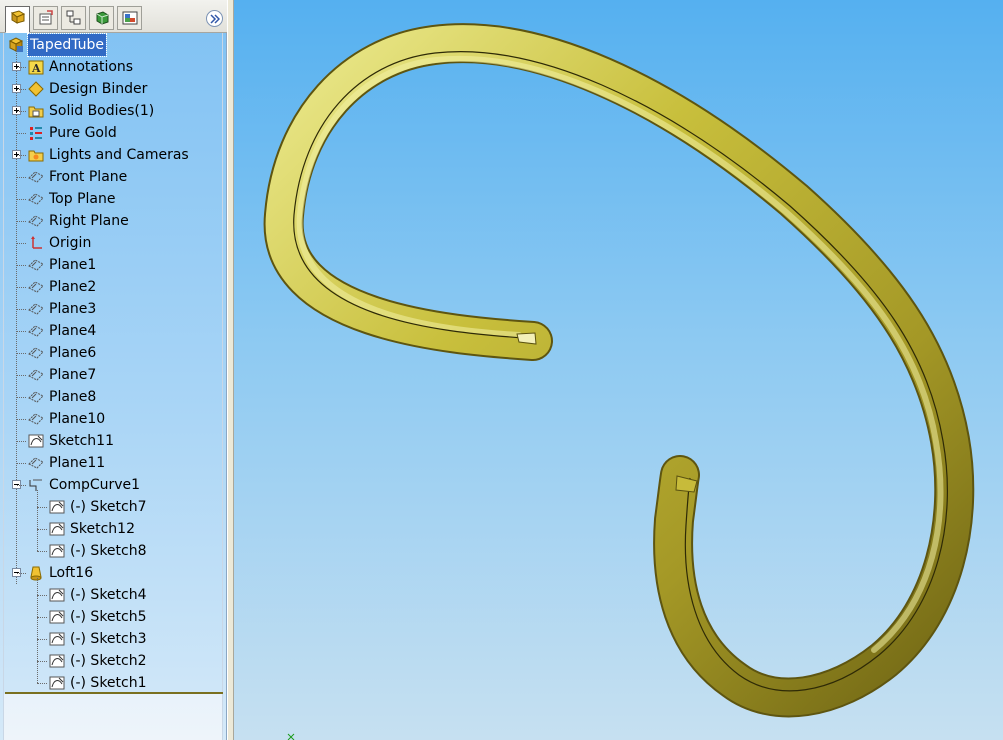 This screenshot has height=740, width=1003. Describe the element at coordinates (36, 155) in the screenshot. I see `lights-cameras-folder-icon` at that location.